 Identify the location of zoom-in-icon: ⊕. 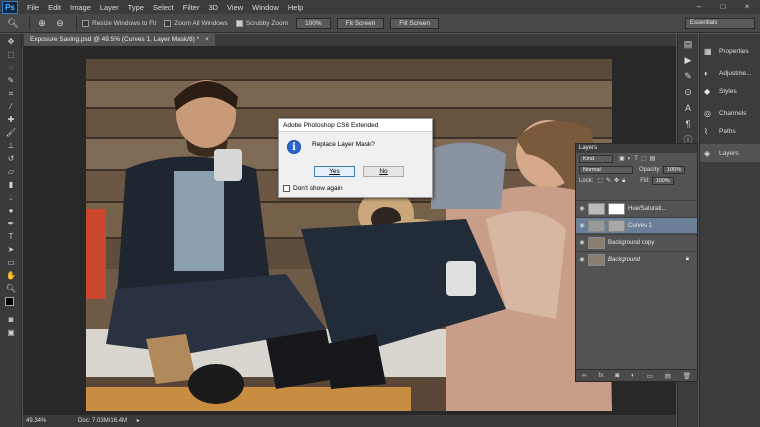
(42, 23).